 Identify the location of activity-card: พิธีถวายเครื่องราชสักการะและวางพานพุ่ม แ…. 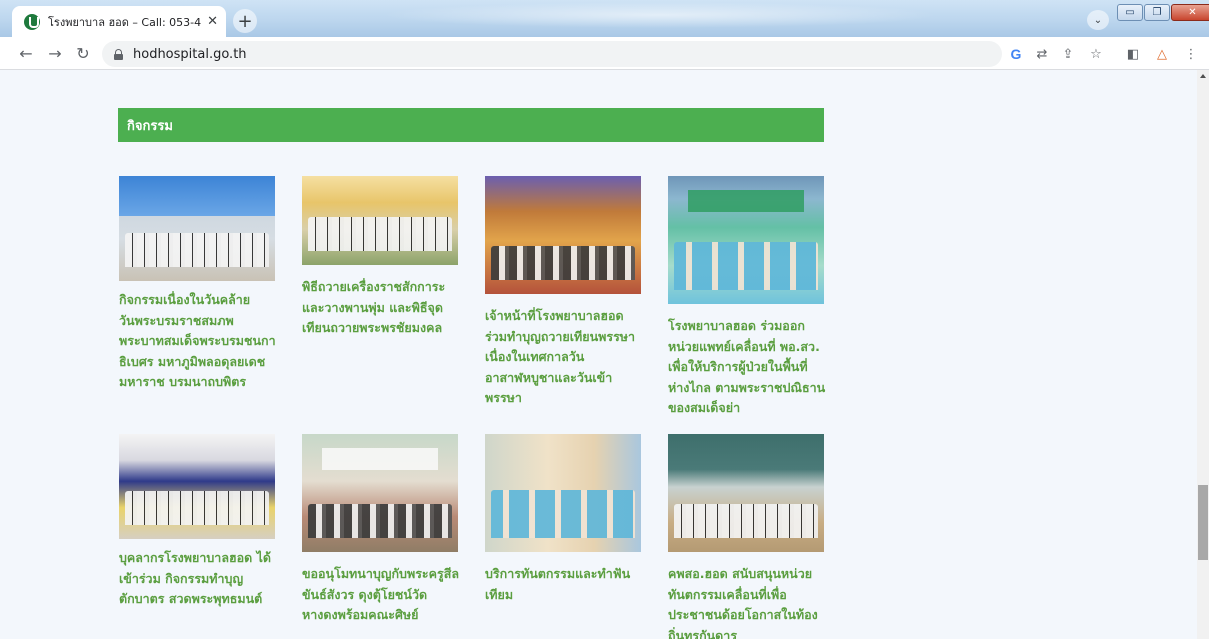
(382, 278).